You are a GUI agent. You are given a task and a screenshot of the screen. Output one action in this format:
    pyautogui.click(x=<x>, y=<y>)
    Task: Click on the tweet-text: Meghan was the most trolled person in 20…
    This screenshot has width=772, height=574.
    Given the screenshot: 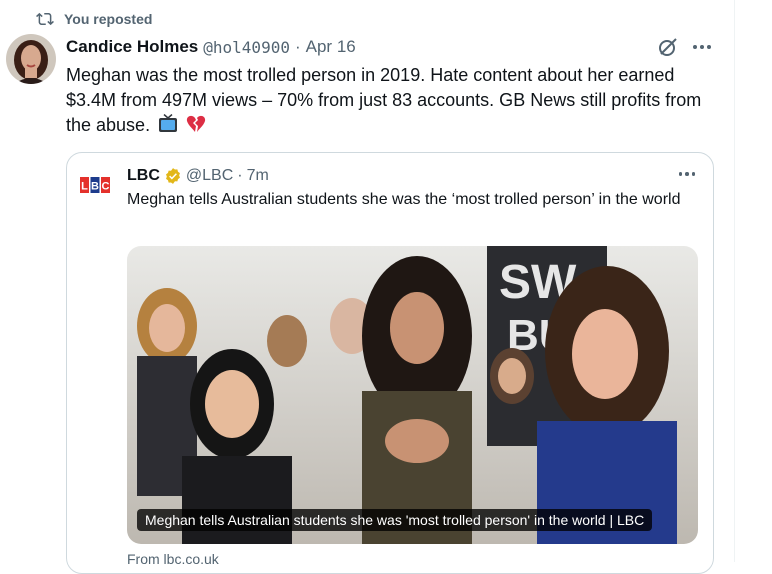 What is the action you would take?
    pyautogui.click(x=396, y=100)
    